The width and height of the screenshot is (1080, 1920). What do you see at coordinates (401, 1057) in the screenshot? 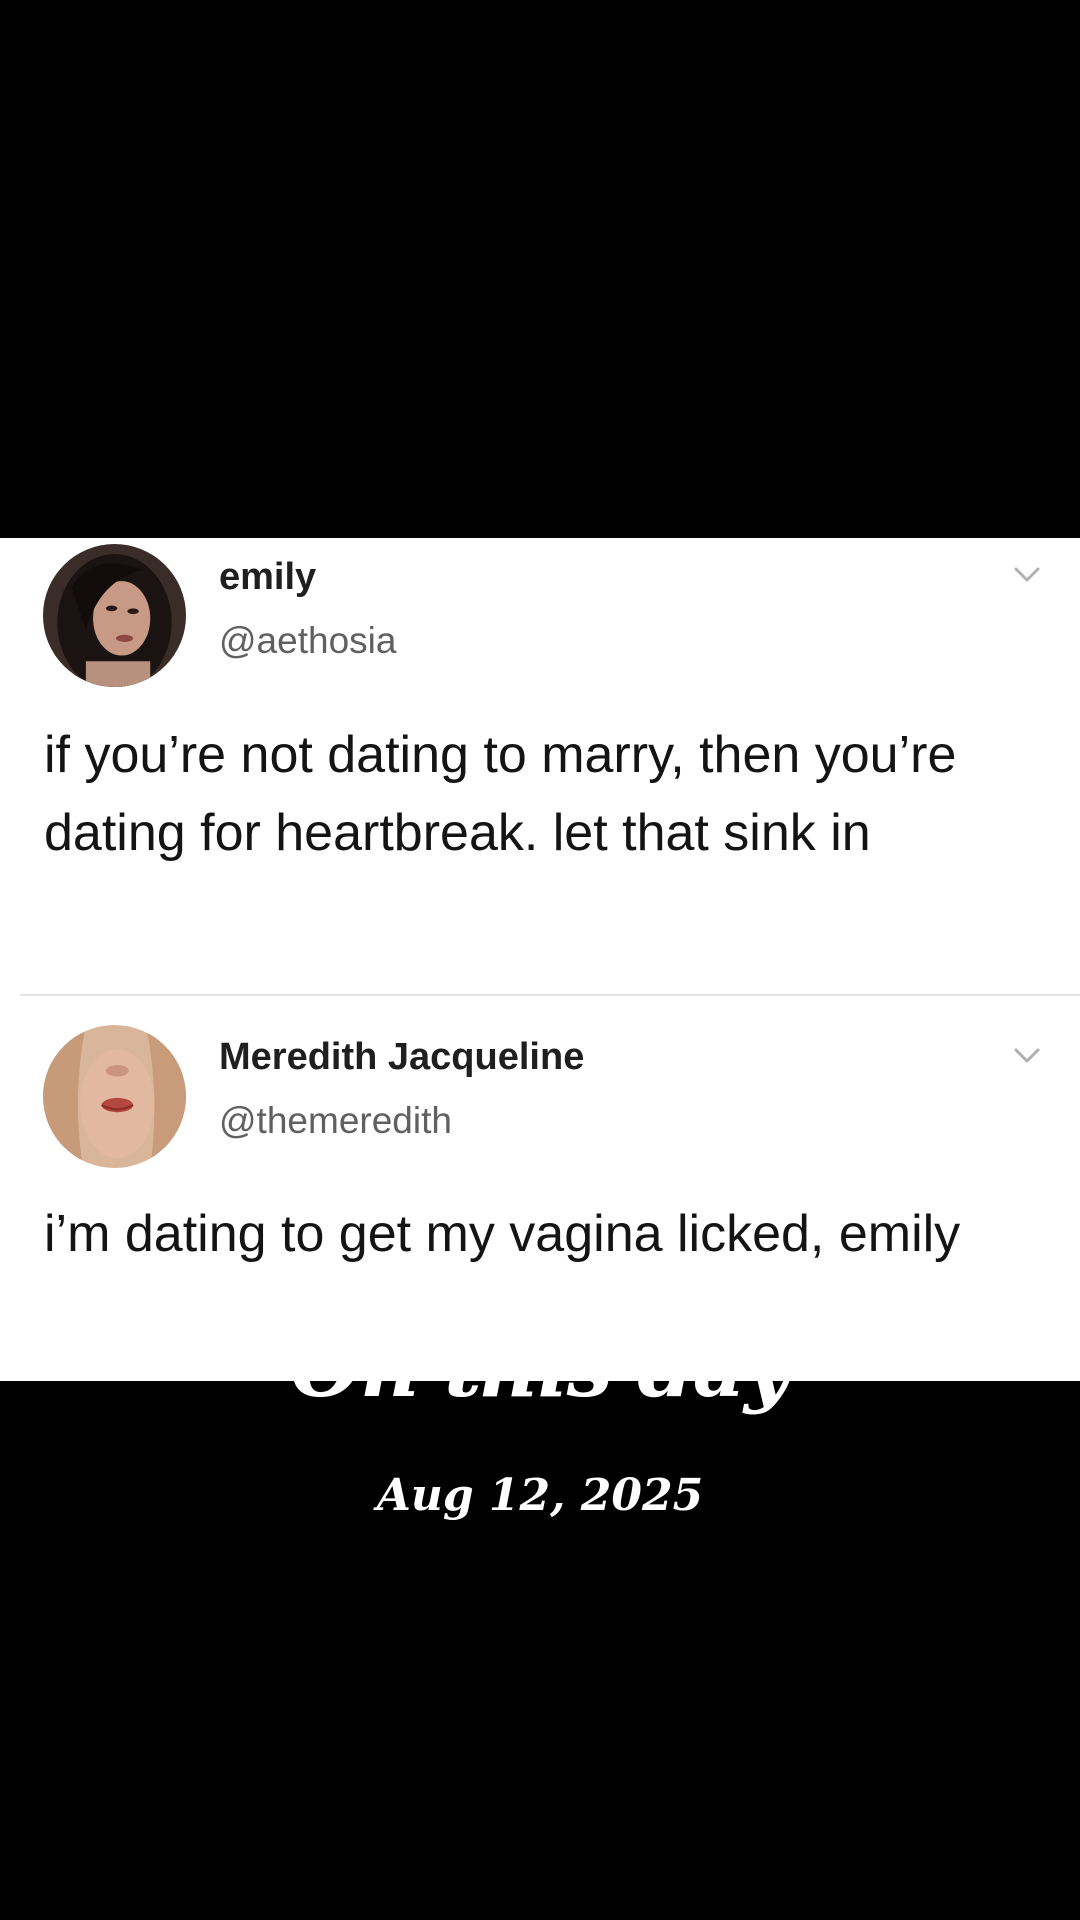
I see `display-name: Meredith Jacqueline` at bounding box center [401, 1057].